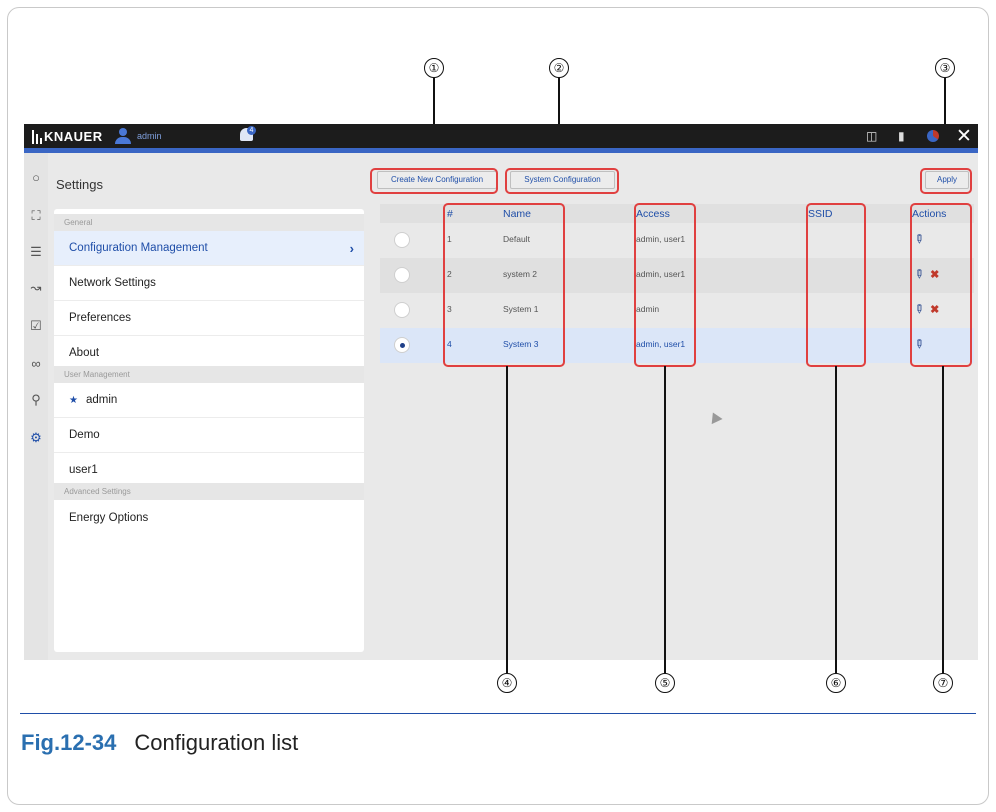 The image size is (996, 812). What do you see at coordinates (138, 248) in the screenshot?
I see `nav-item-label: Configuration Management` at bounding box center [138, 248].